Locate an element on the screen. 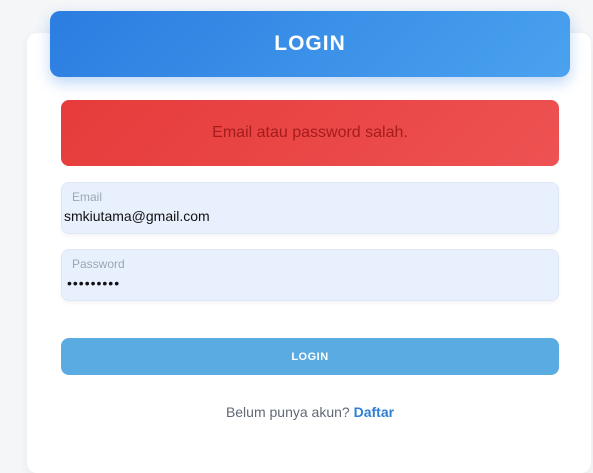 The width and height of the screenshot is (593, 473). login-header: LOGIN is located at coordinates (310, 44).